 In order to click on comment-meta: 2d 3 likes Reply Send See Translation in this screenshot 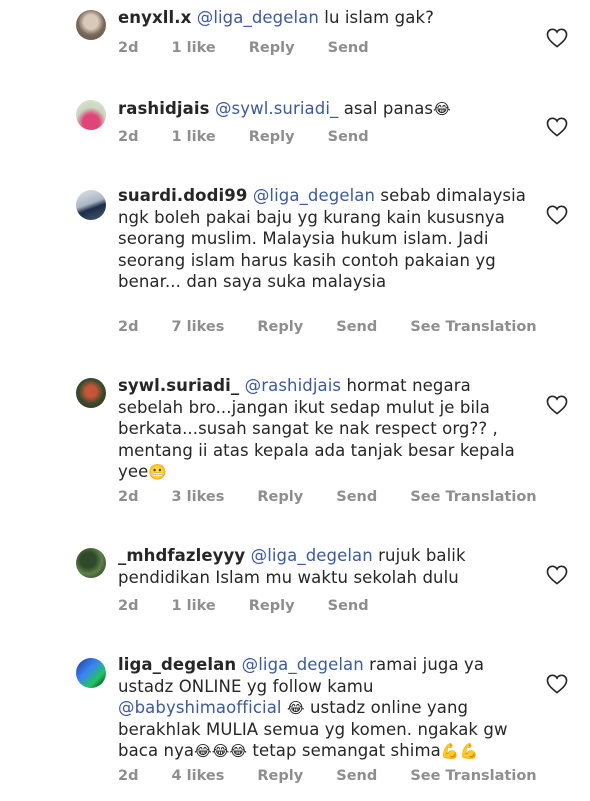, I will do `click(341, 497)`.